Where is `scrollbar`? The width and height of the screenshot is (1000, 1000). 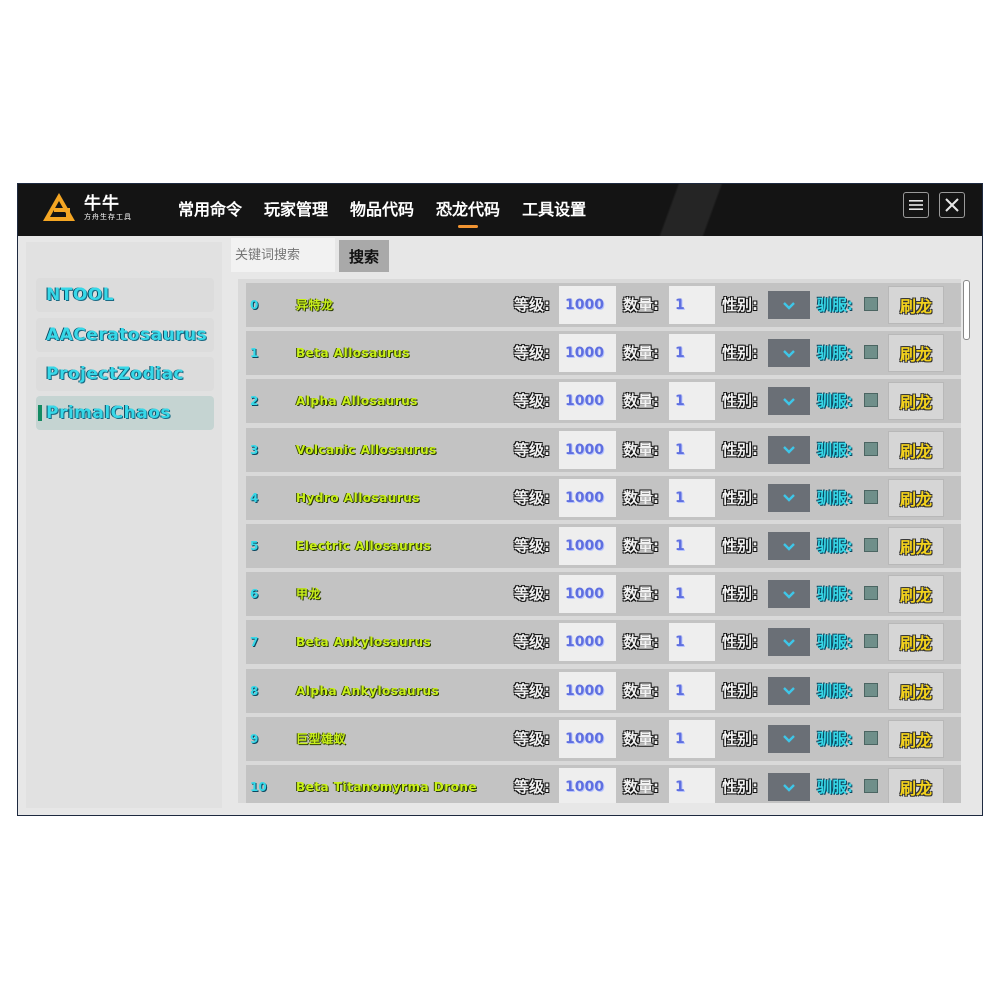 scrollbar is located at coordinates (966, 310).